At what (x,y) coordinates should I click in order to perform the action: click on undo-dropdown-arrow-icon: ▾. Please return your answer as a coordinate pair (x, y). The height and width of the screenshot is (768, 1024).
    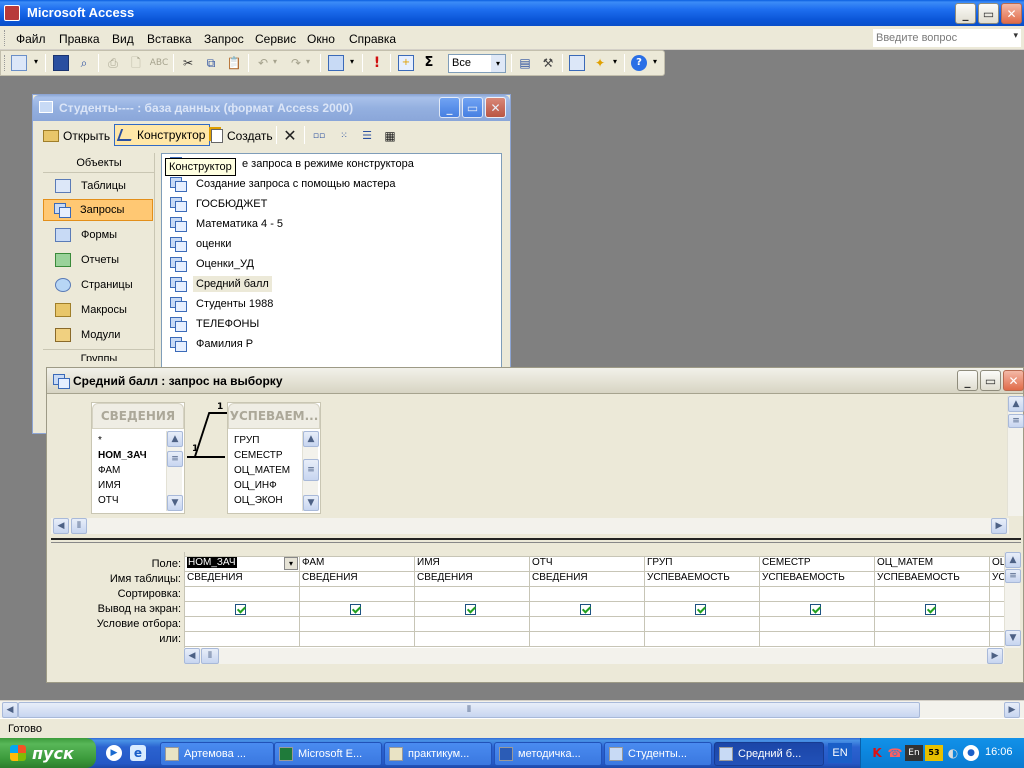
    Looking at the image, I should click on (275, 61).